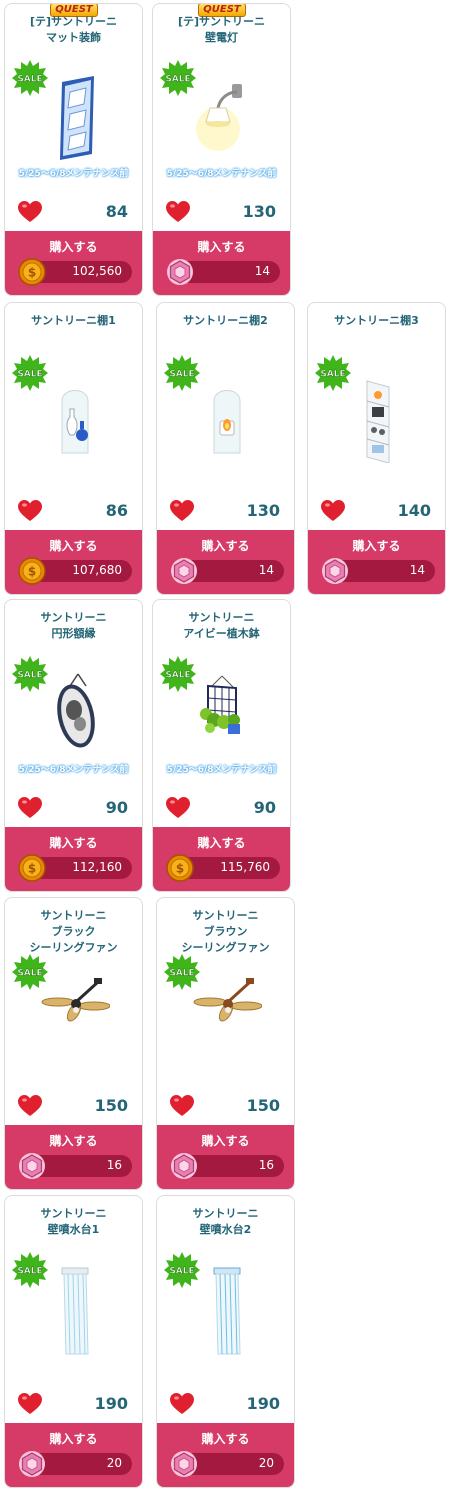 The width and height of the screenshot is (449, 1491). I want to click on item-title-line: [テ]サントリーニ, so click(73, 21).